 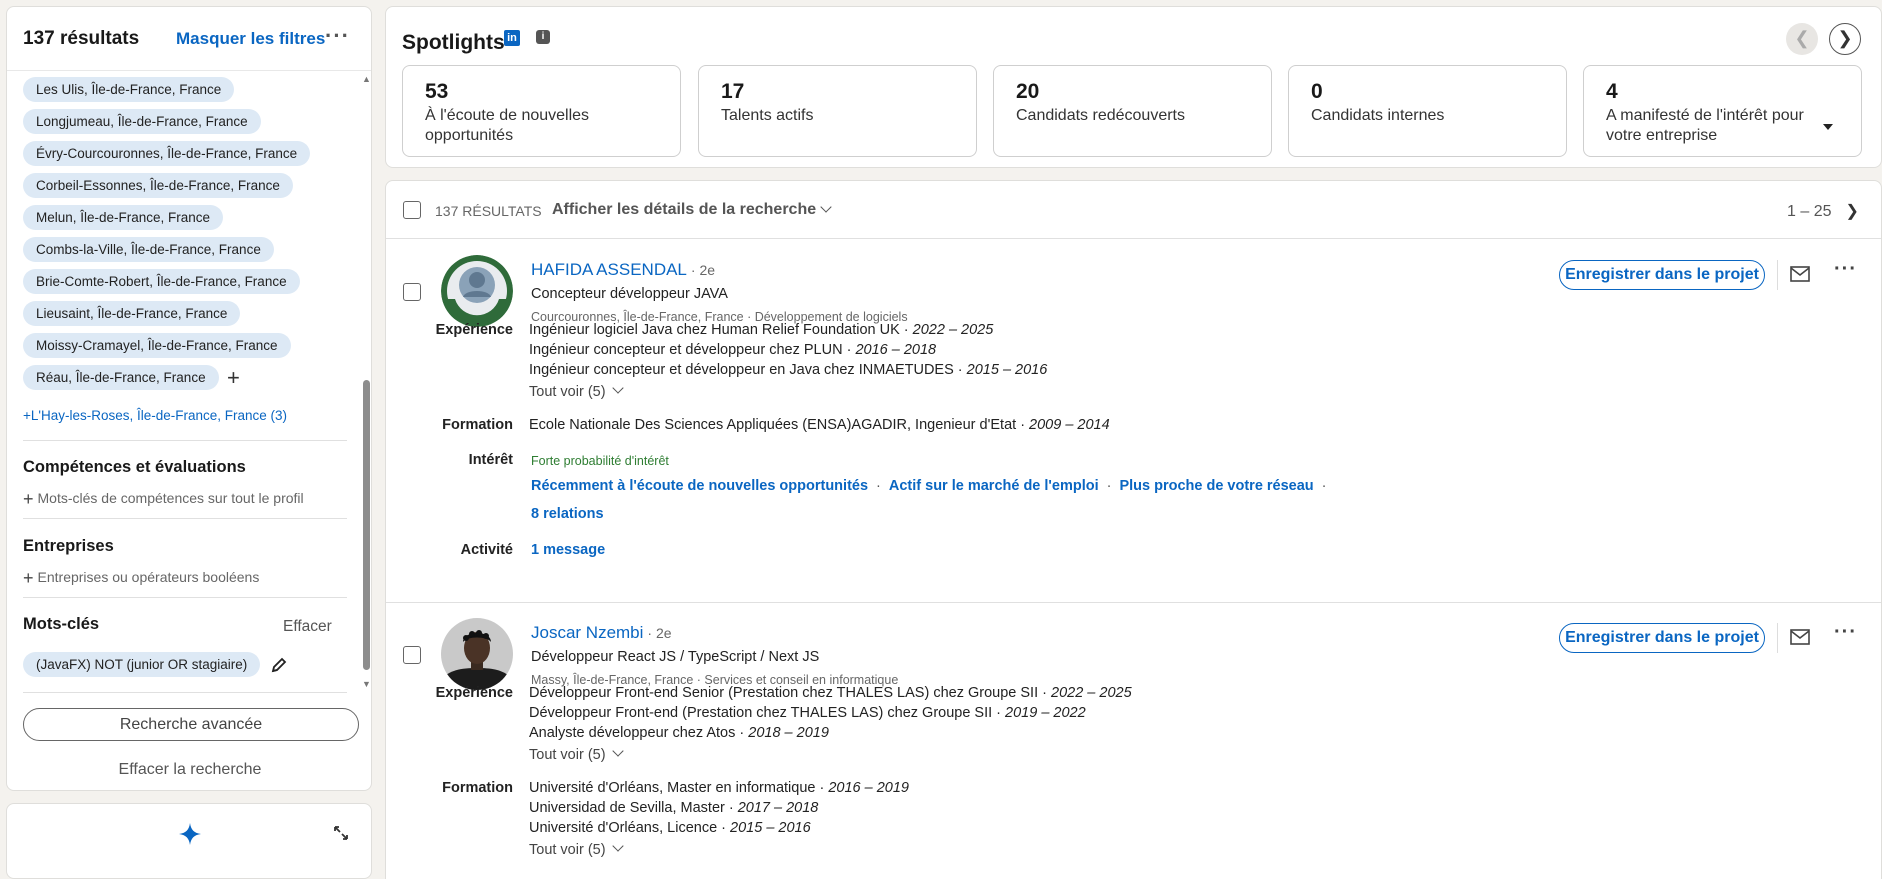 I want to click on spotlight-card: 0 Candidats internes, so click(x=1427, y=111).